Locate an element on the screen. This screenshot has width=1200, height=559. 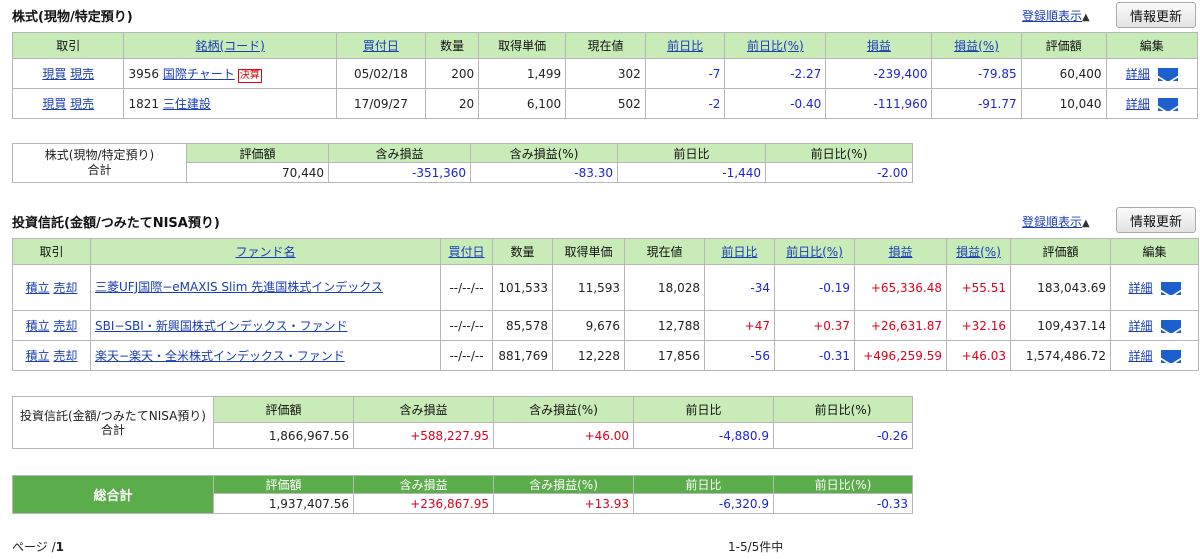
profit-loss: +65,336.48 is located at coordinates (900, 287).